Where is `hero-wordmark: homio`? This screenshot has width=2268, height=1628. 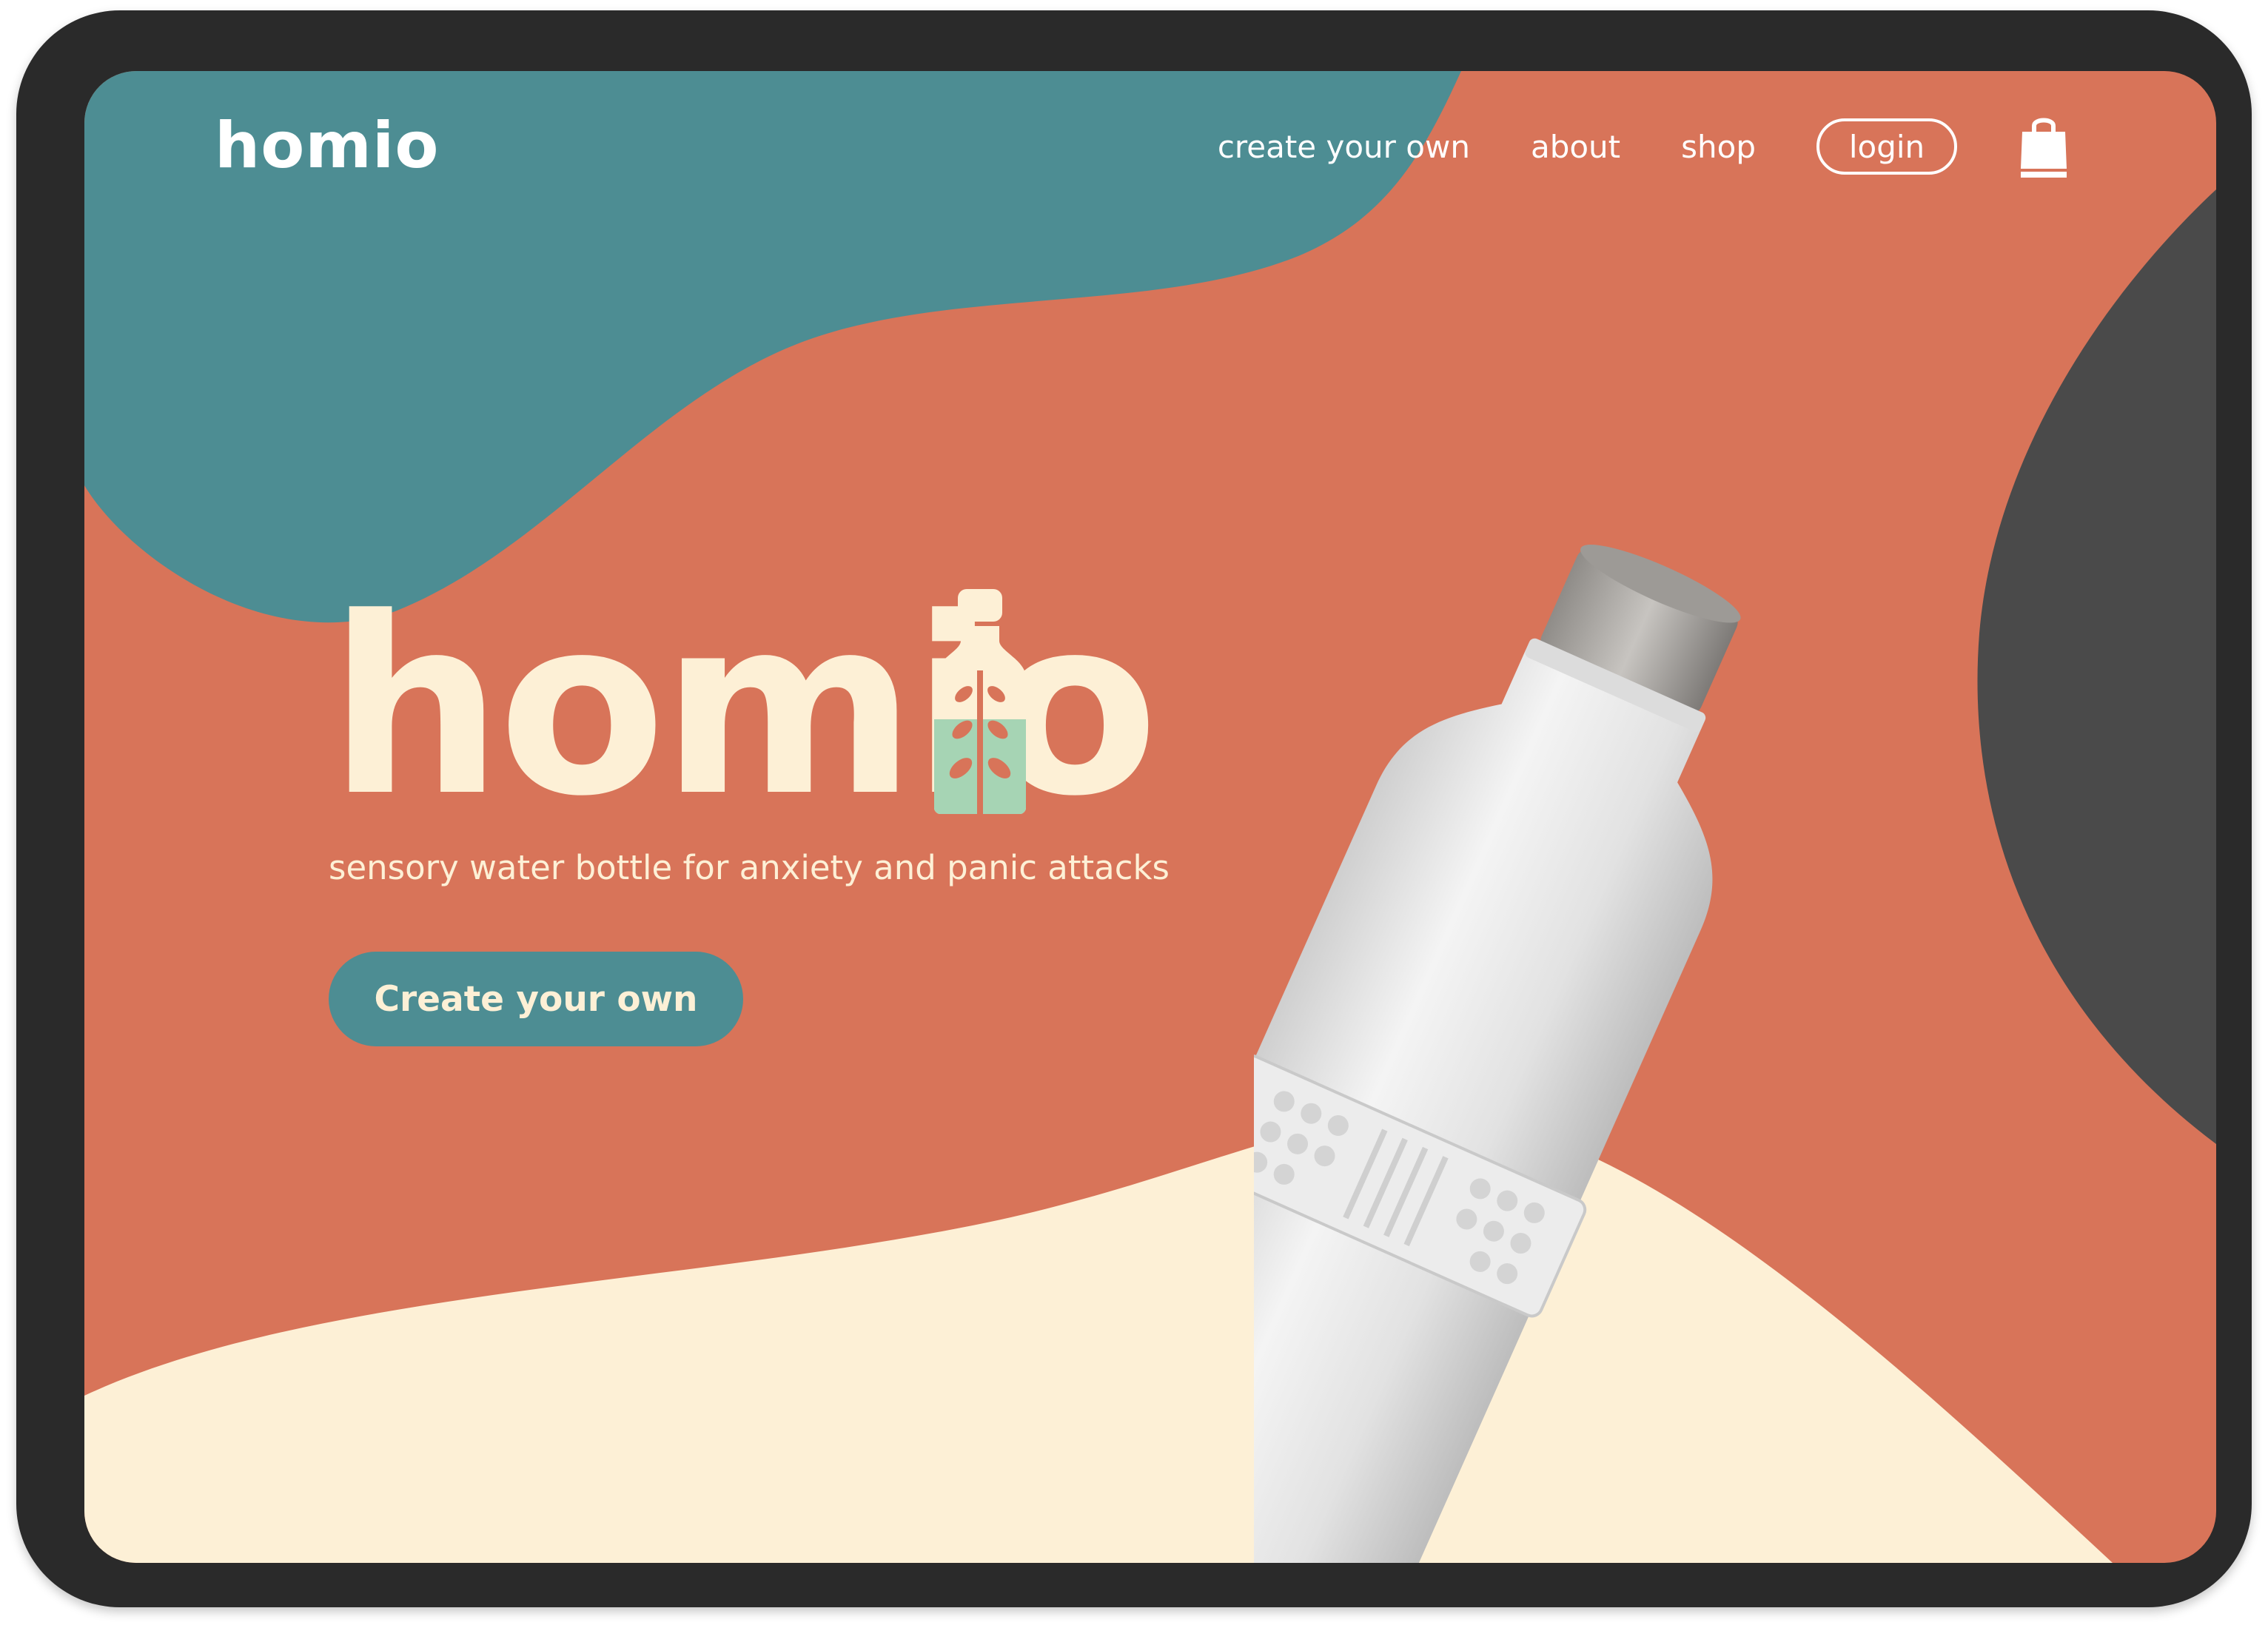 hero-wordmark: homio is located at coordinates (784, 707).